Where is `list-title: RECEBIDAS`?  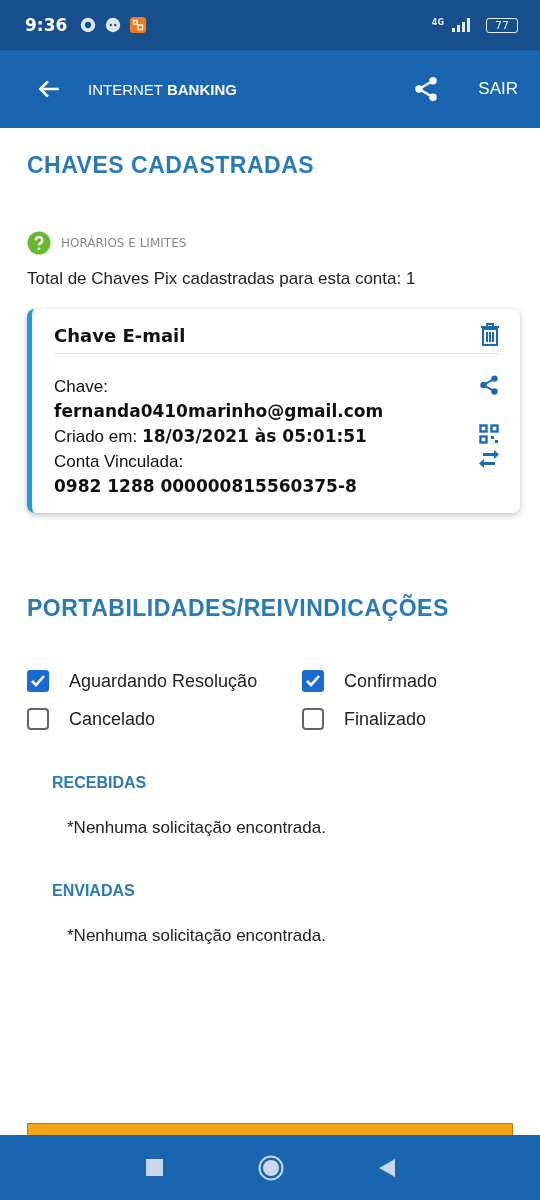
list-title: RECEBIDAS is located at coordinates (100, 783).